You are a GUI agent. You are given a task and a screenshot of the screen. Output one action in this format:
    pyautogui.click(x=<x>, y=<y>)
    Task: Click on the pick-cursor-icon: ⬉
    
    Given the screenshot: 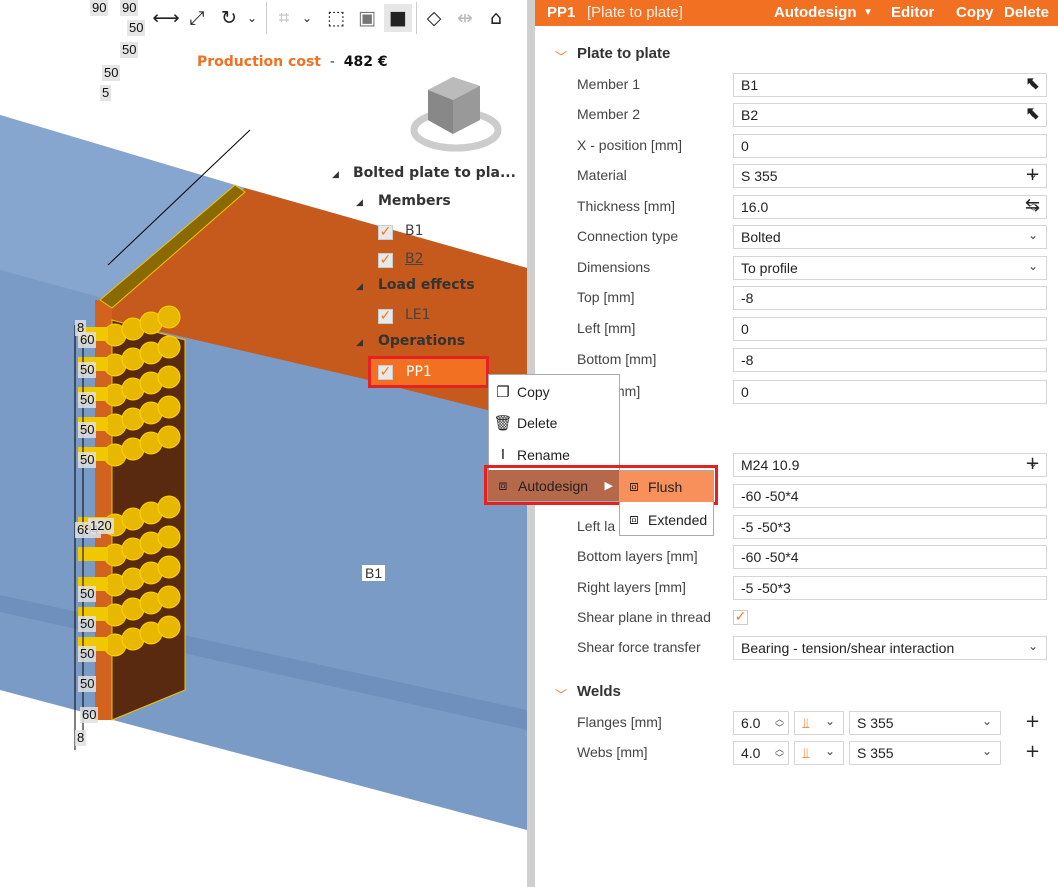 What is the action you would take?
    pyautogui.click(x=1032, y=113)
    